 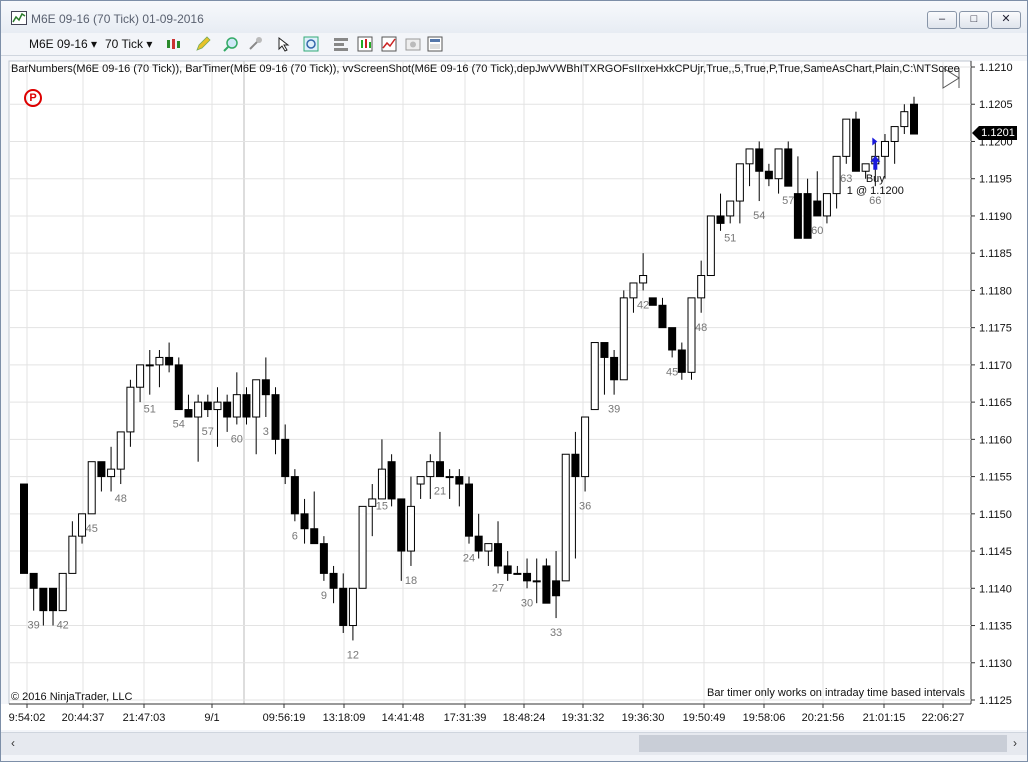 What do you see at coordinates (255, 44) in the screenshot?
I see `crosshair-icon` at bounding box center [255, 44].